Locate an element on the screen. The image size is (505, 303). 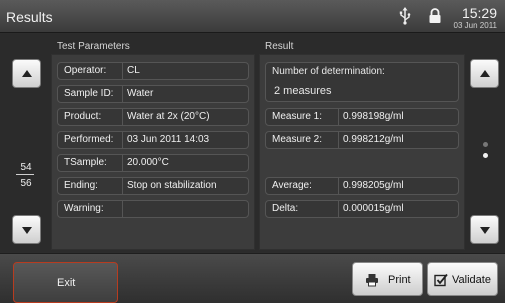
measure-1-label: Measure 1: is located at coordinates (297, 116).